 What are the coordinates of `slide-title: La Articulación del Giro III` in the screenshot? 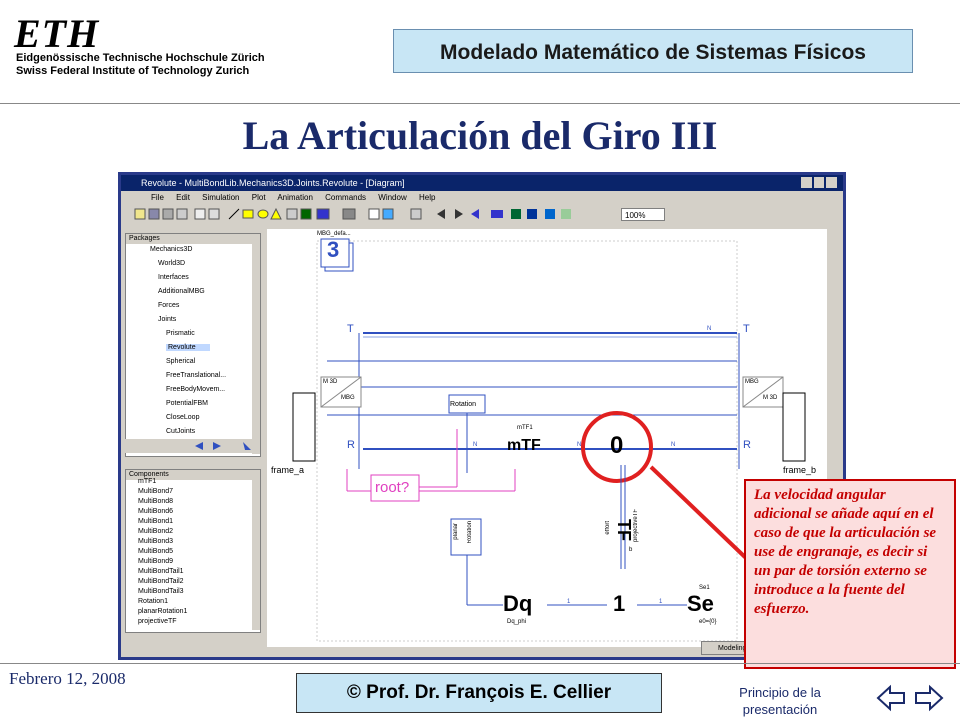 It's located at (480, 135).